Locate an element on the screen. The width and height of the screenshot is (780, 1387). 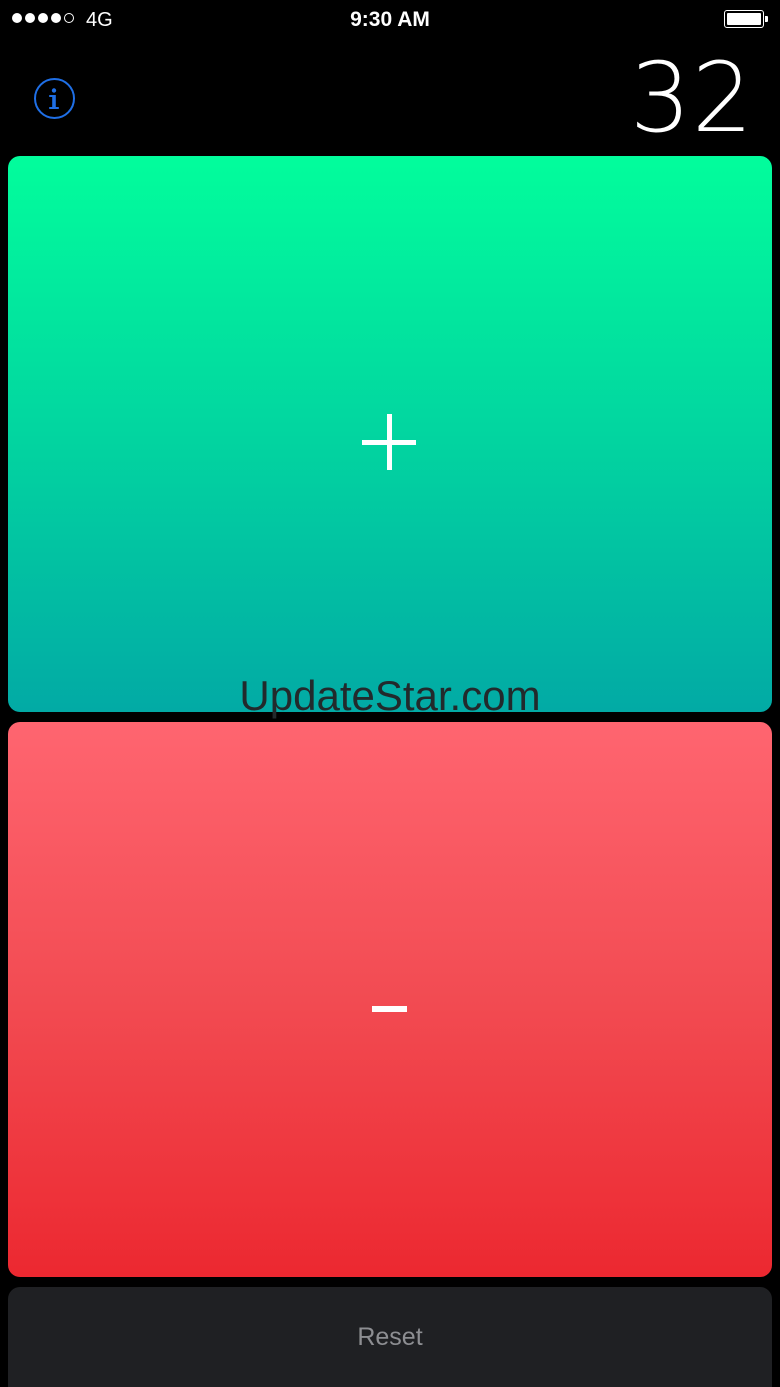
reset-label: Reset is located at coordinates (390, 1337).